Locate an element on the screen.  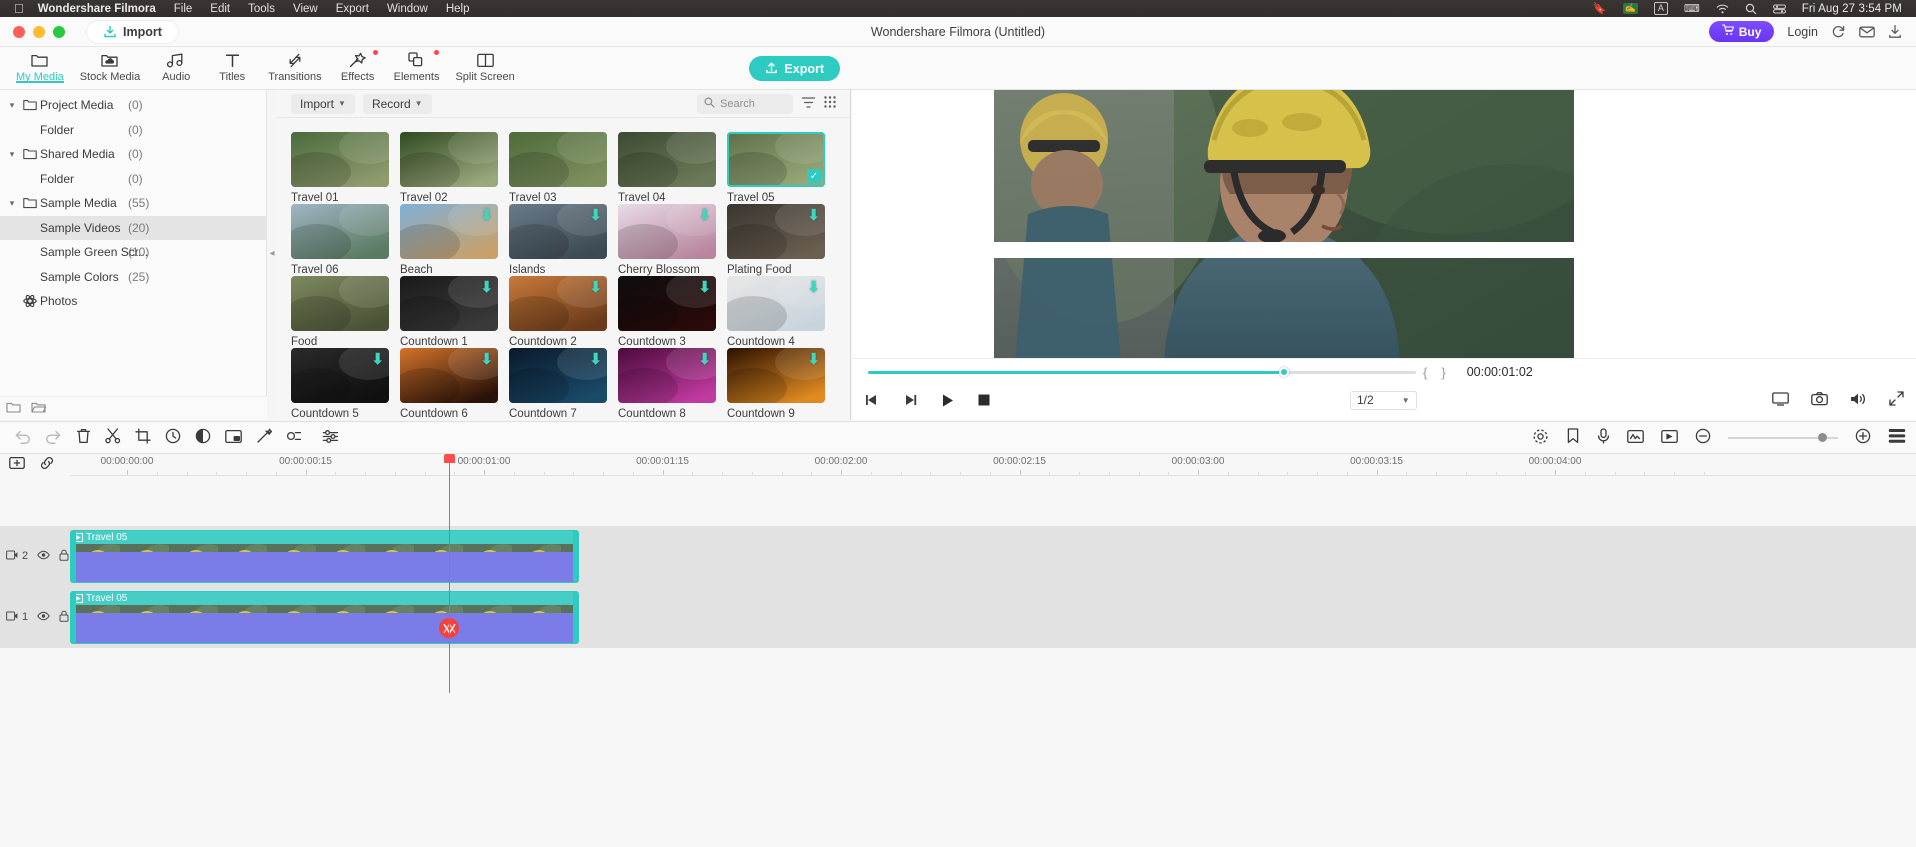
player-progress-slider is located at coordinates (1142, 372).